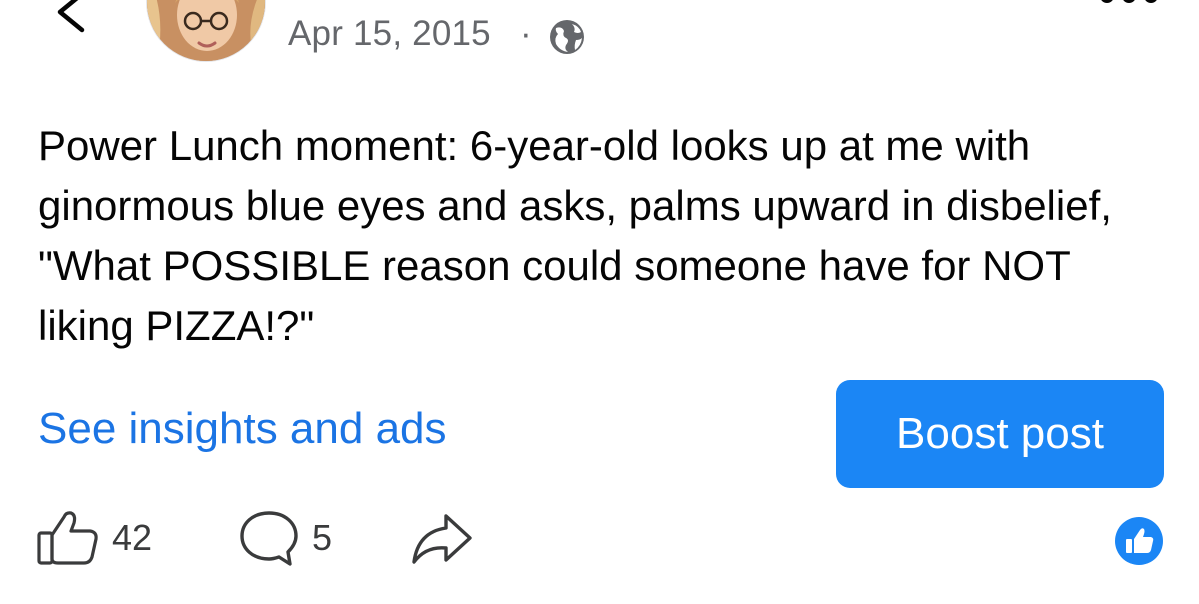 Image resolution: width=1199 pixels, height=604 pixels. Describe the element at coordinates (1129, 1) in the screenshot. I see `more-dots-icon` at that location.